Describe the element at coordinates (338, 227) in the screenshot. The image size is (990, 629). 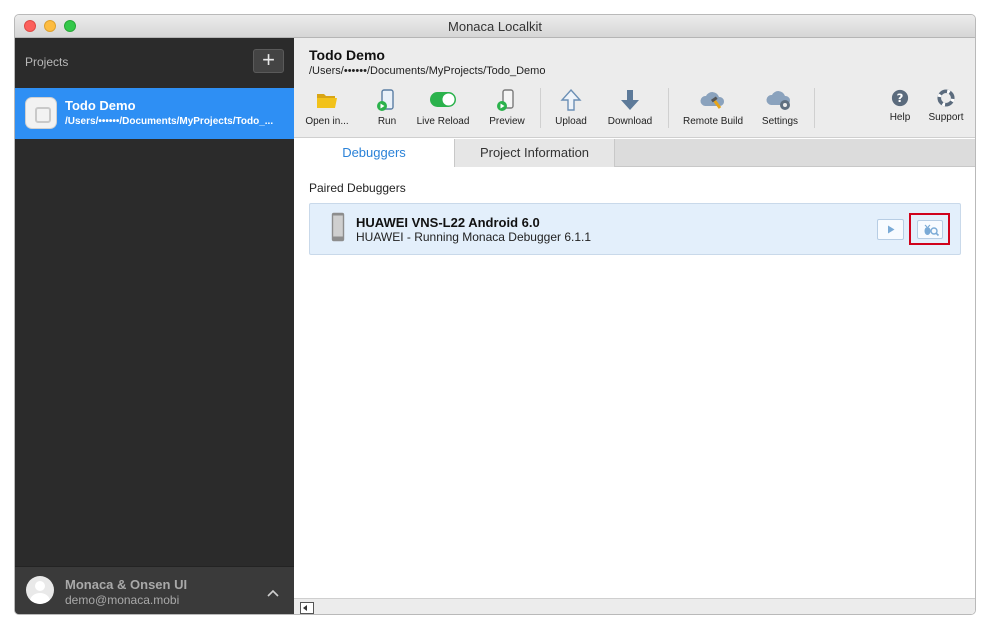
I see `phone-icon` at that location.